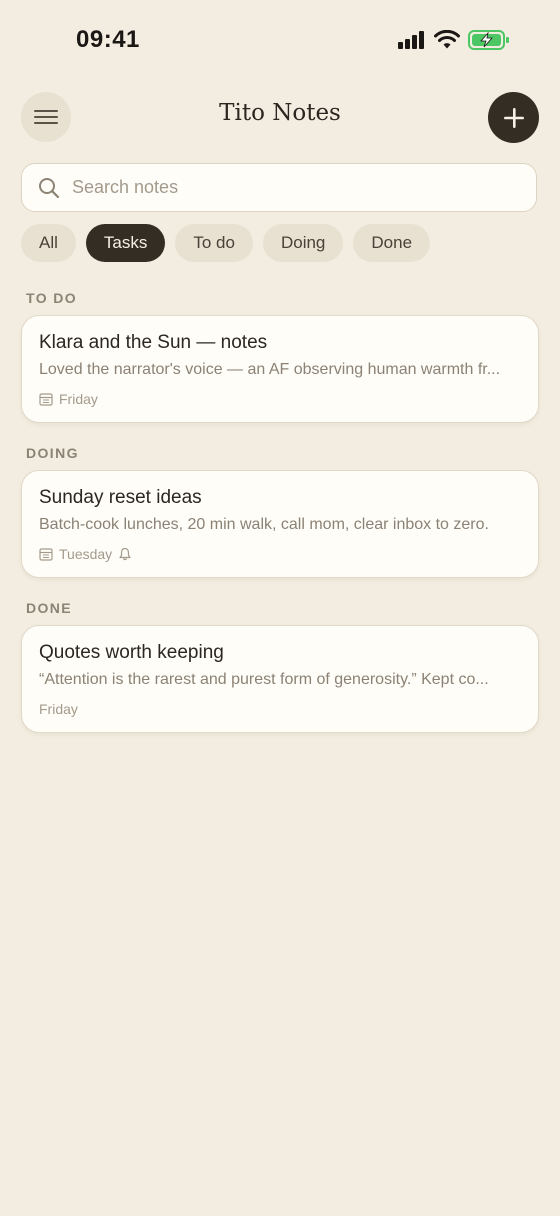 The image size is (560, 1216). I want to click on plus-icon, so click(513, 117).